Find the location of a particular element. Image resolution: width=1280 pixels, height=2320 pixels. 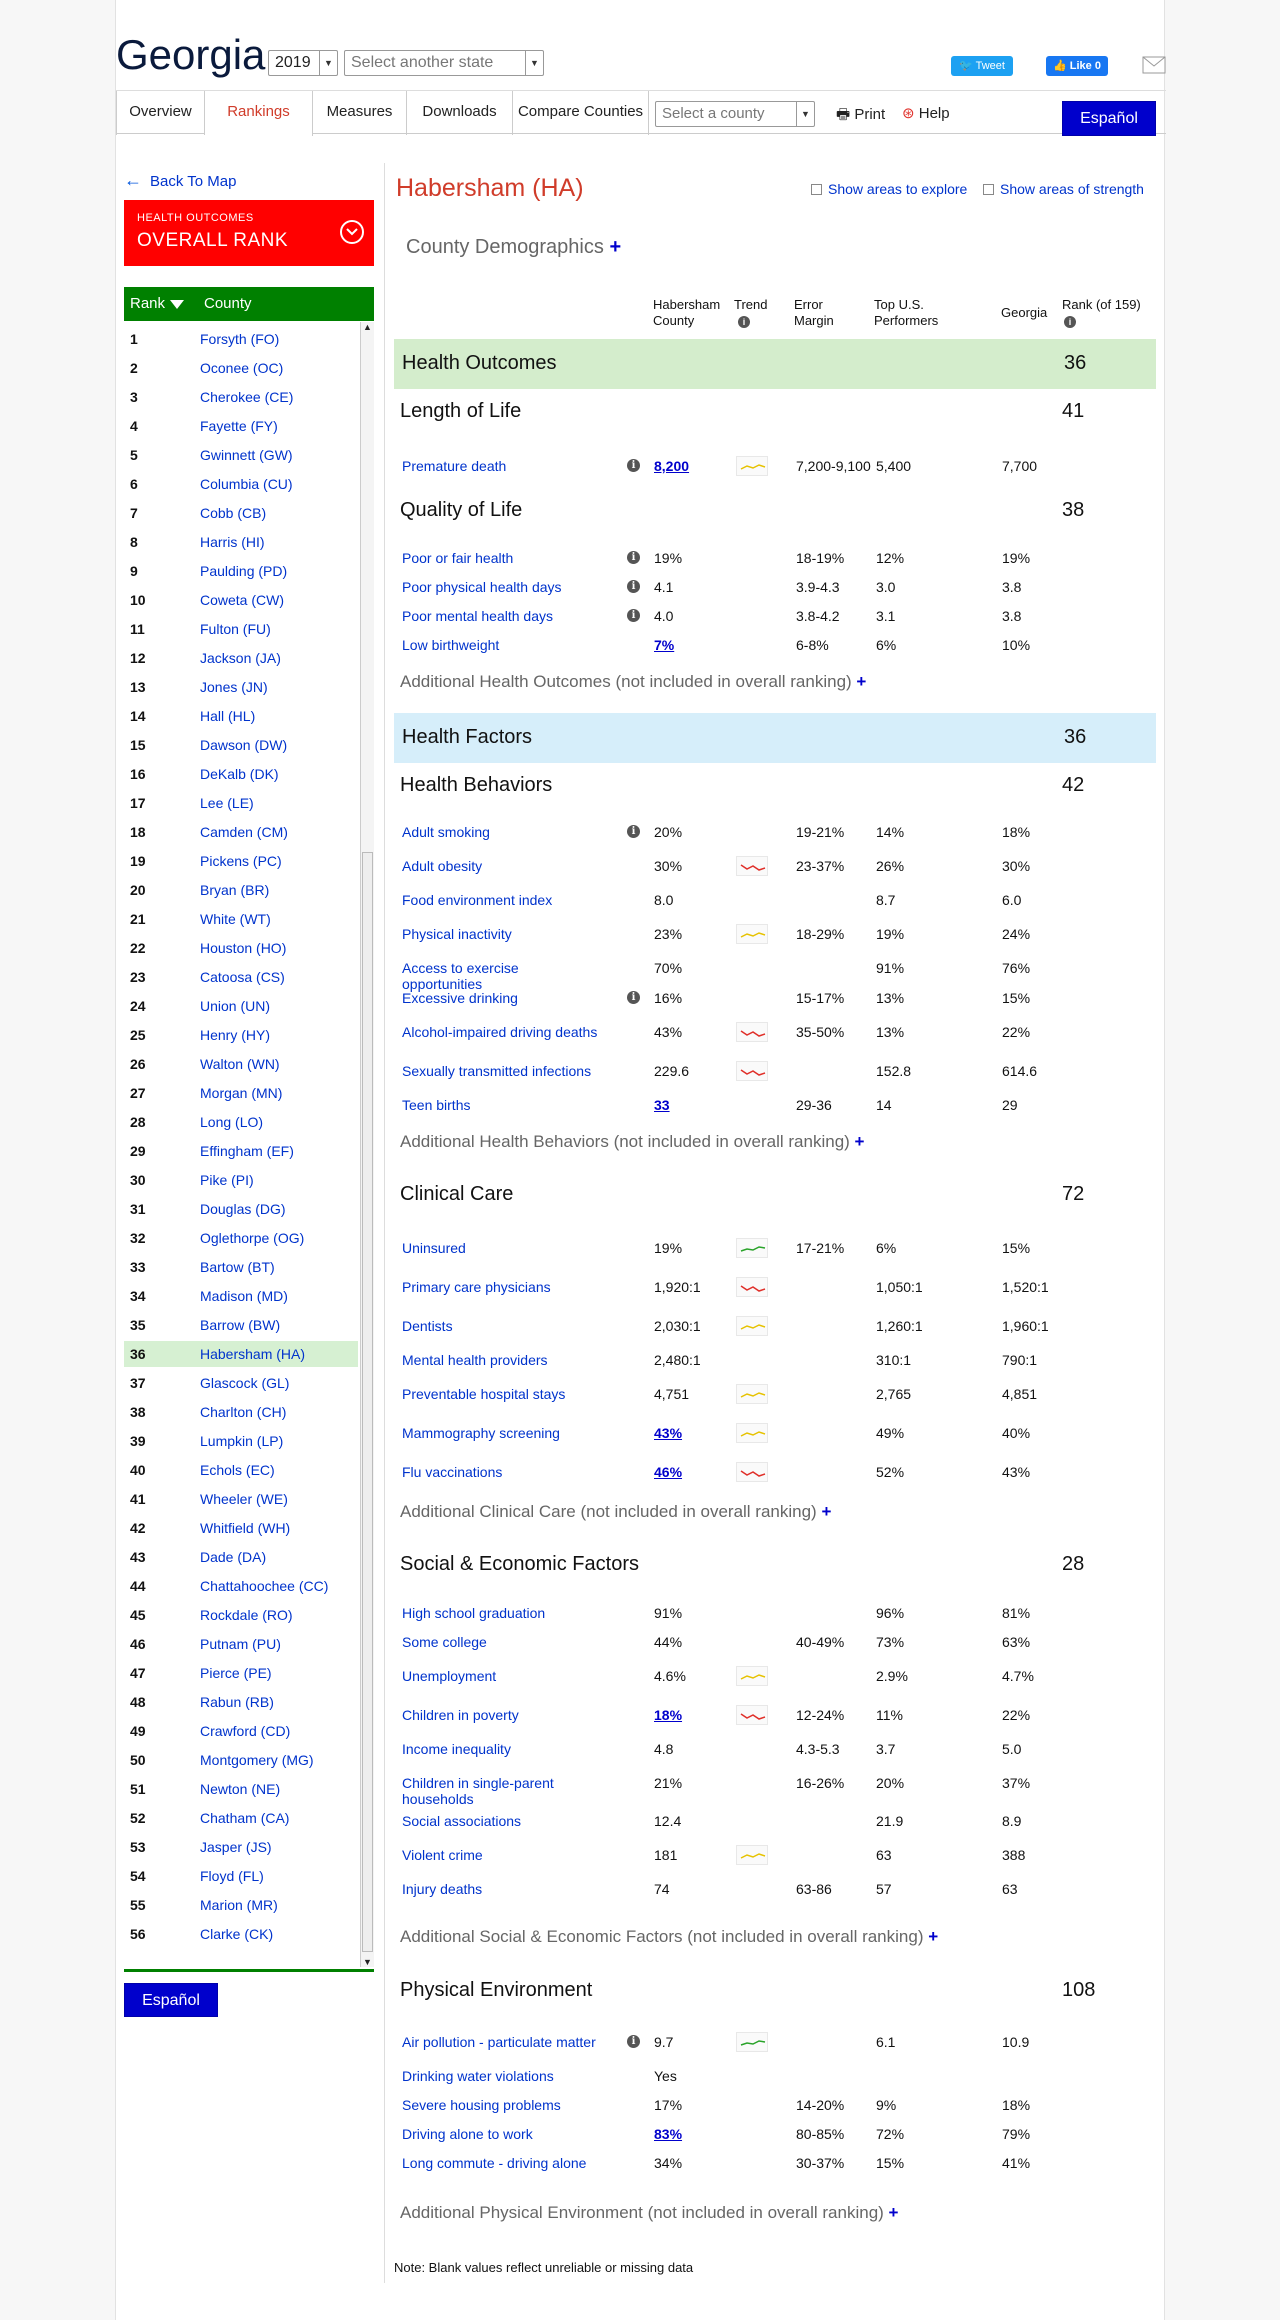

county-link: Oconee (OC) is located at coordinates (241, 368).